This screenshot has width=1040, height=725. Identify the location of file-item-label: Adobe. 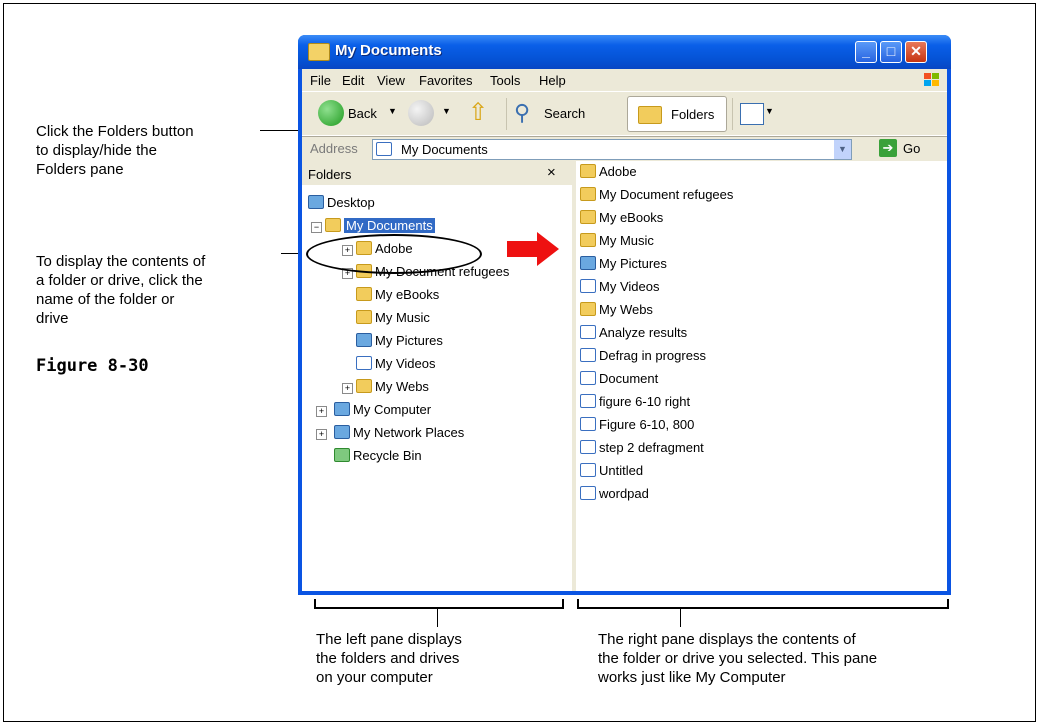
(618, 171).